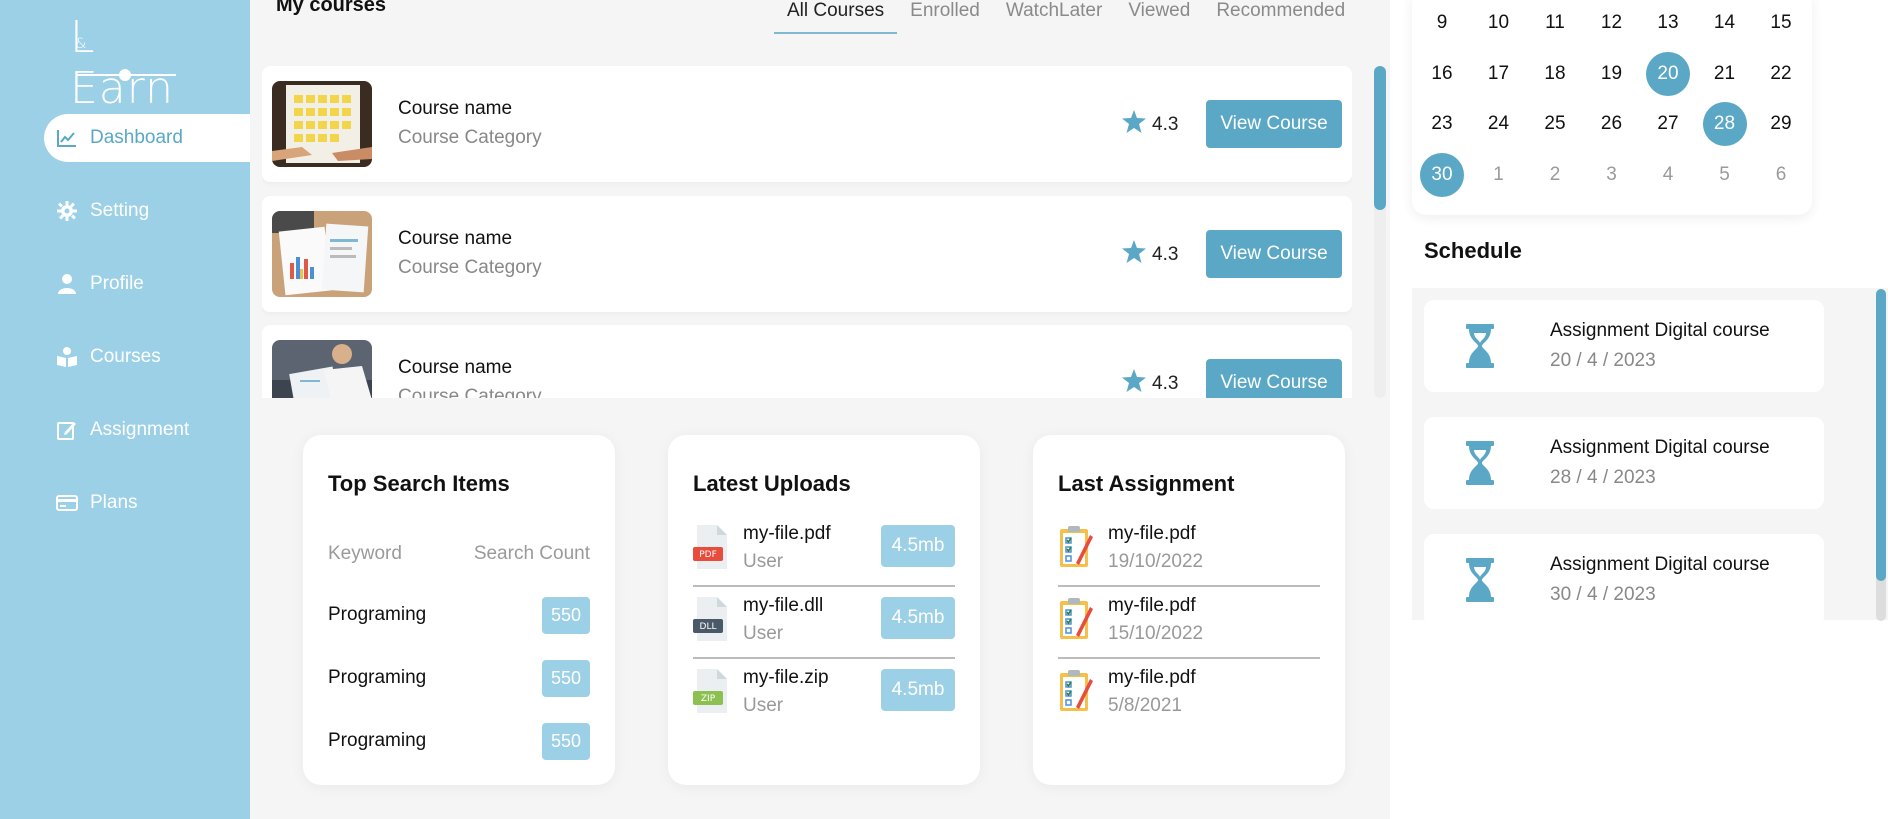 The width and height of the screenshot is (1888, 819). Describe the element at coordinates (1555, 124) in the screenshot. I see `calendar-day: 25` at that location.